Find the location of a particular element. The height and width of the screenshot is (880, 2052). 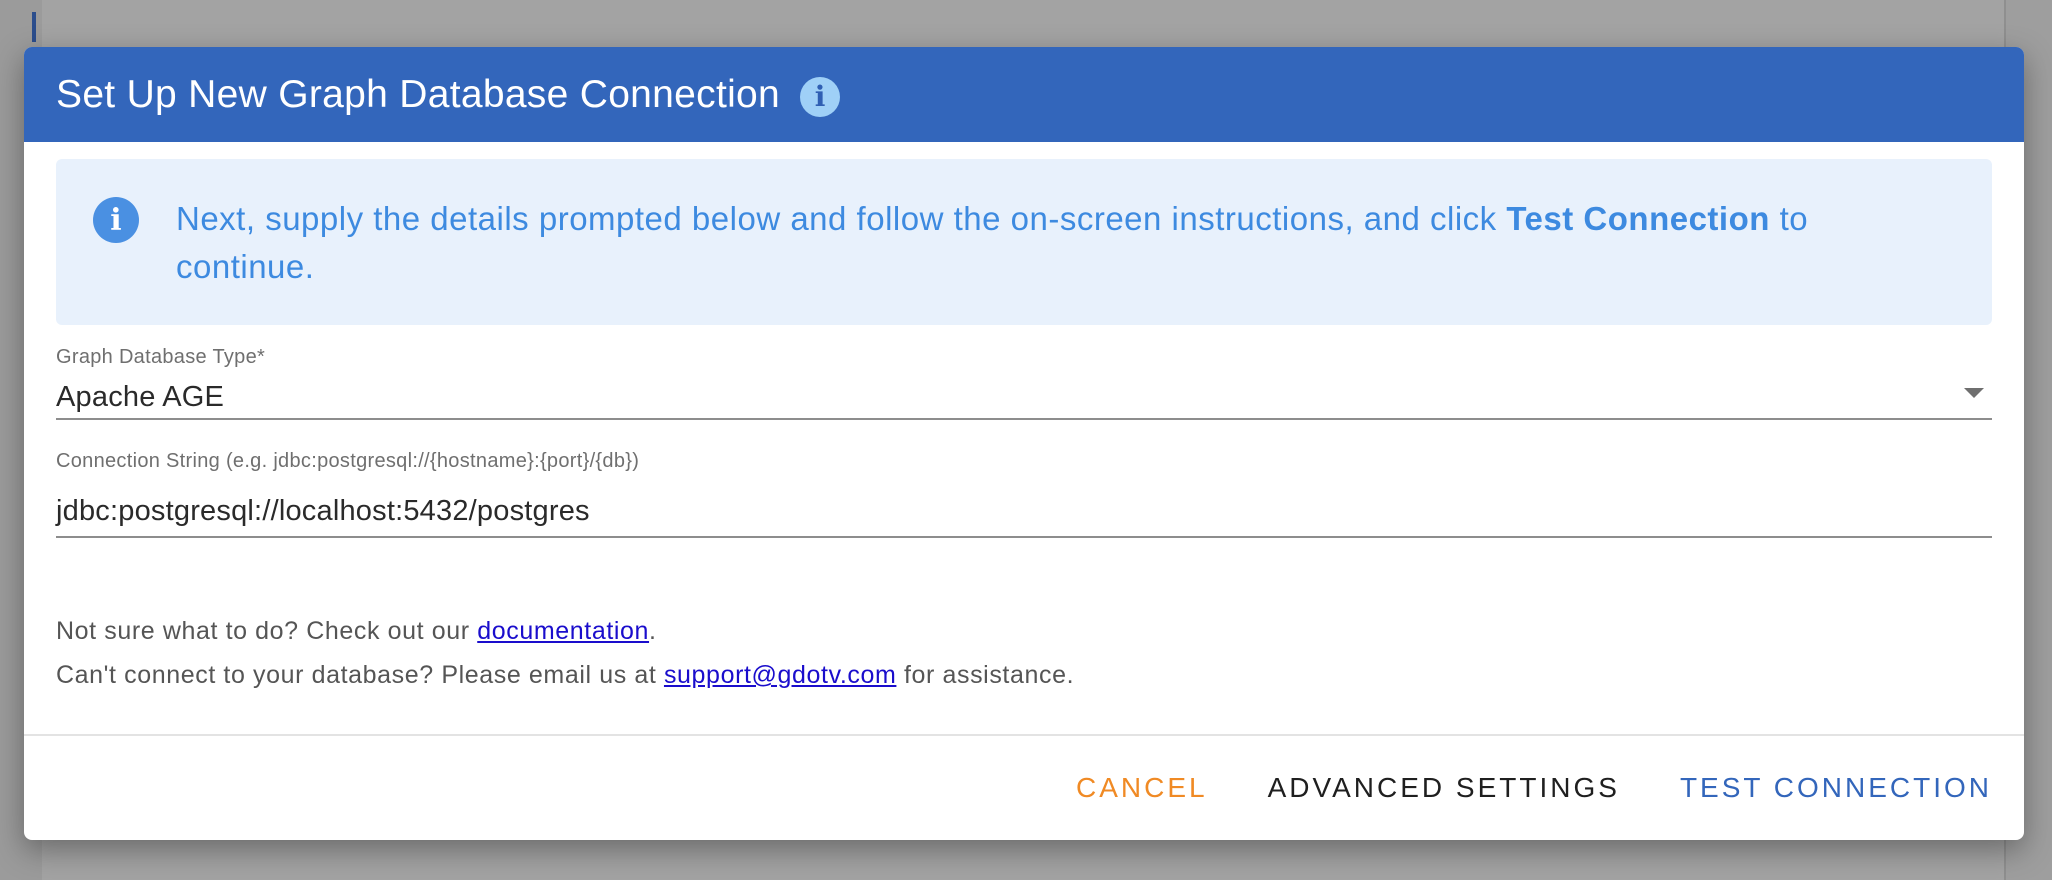

help-line1-end: . is located at coordinates (653, 631).